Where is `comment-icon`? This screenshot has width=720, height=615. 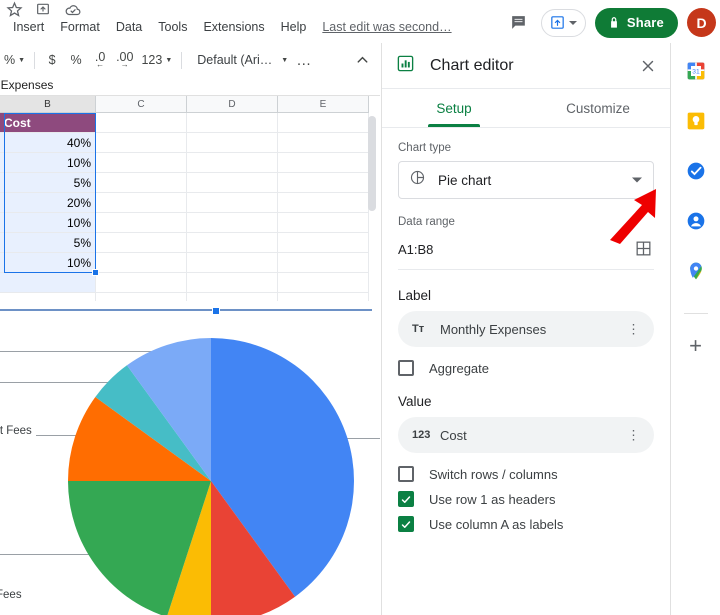 comment-icon is located at coordinates (519, 23).